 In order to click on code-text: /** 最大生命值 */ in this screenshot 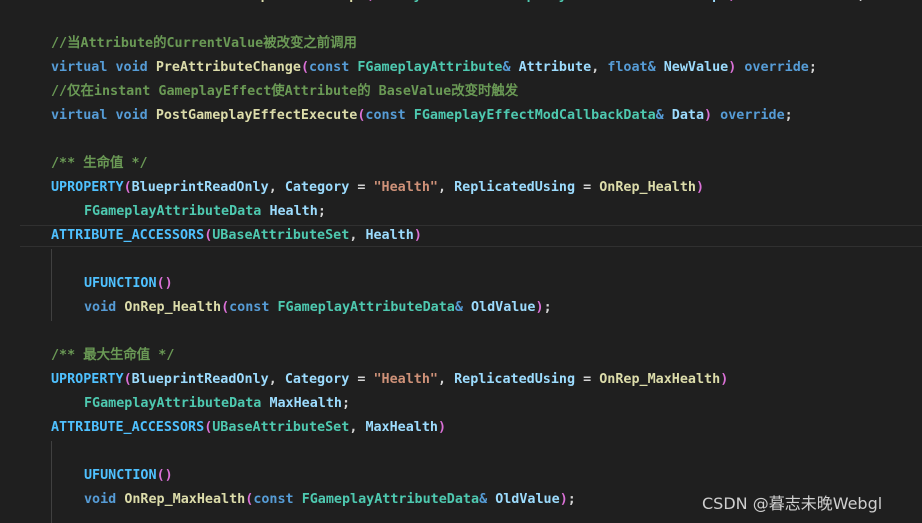, I will do `click(112, 356)`.